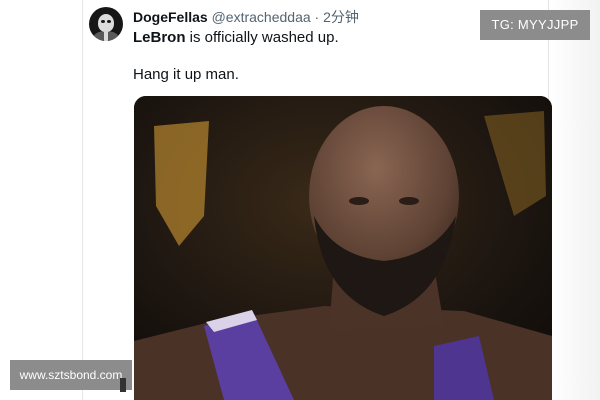 The width and height of the screenshot is (600, 400). Describe the element at coordinates (109, 21) in the screenshot. I see `avatar-eye-right` at that location.